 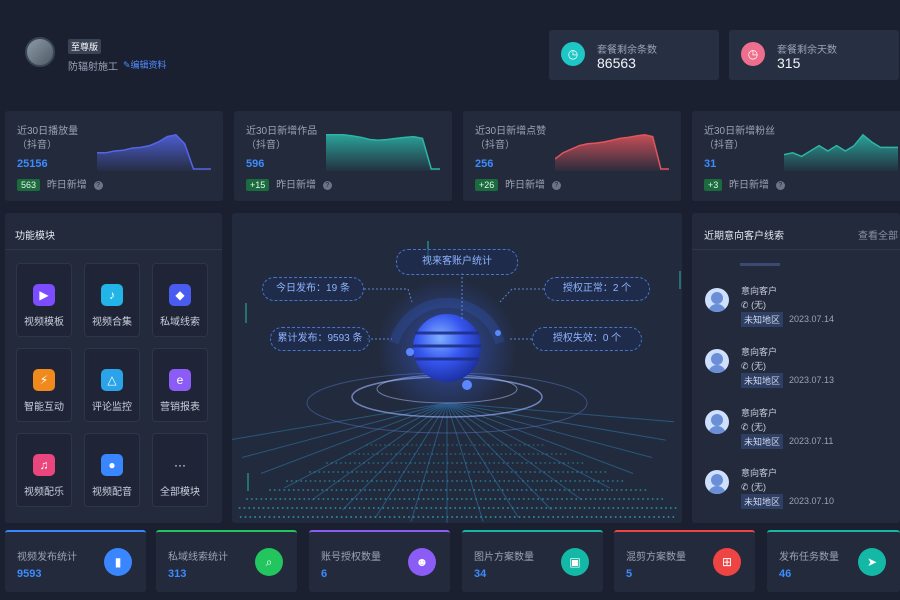 I want to click on edit-profile-label: 编辑资料, so click(x=148, y=65).